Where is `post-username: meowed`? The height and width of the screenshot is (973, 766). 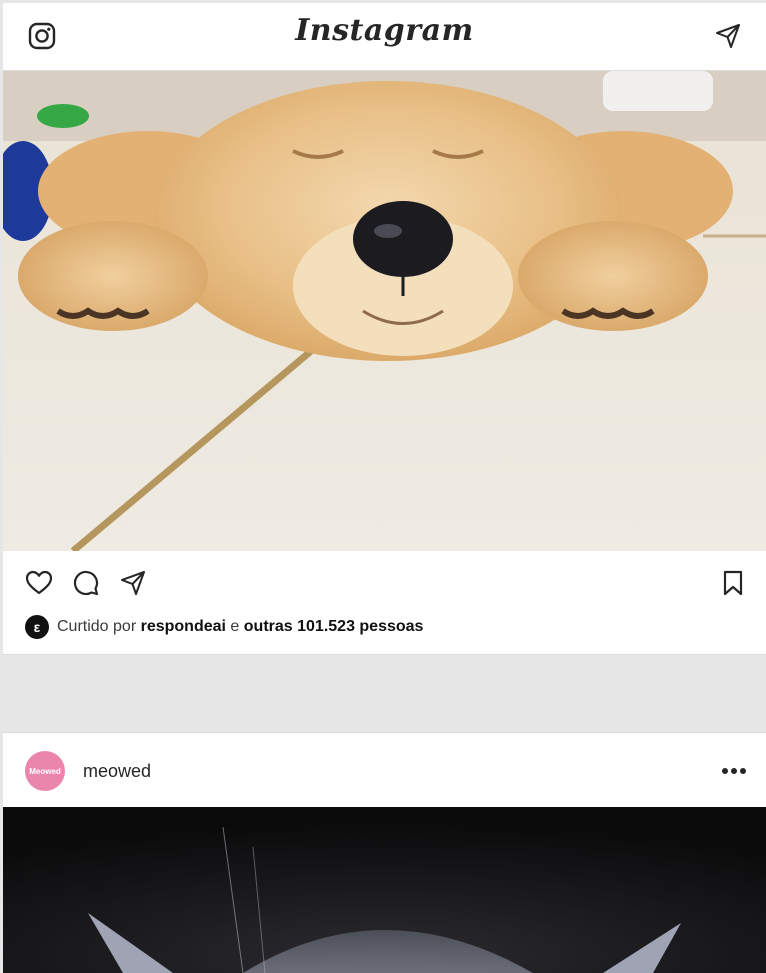 post-username: meowed is located at coordinates (117, 771).